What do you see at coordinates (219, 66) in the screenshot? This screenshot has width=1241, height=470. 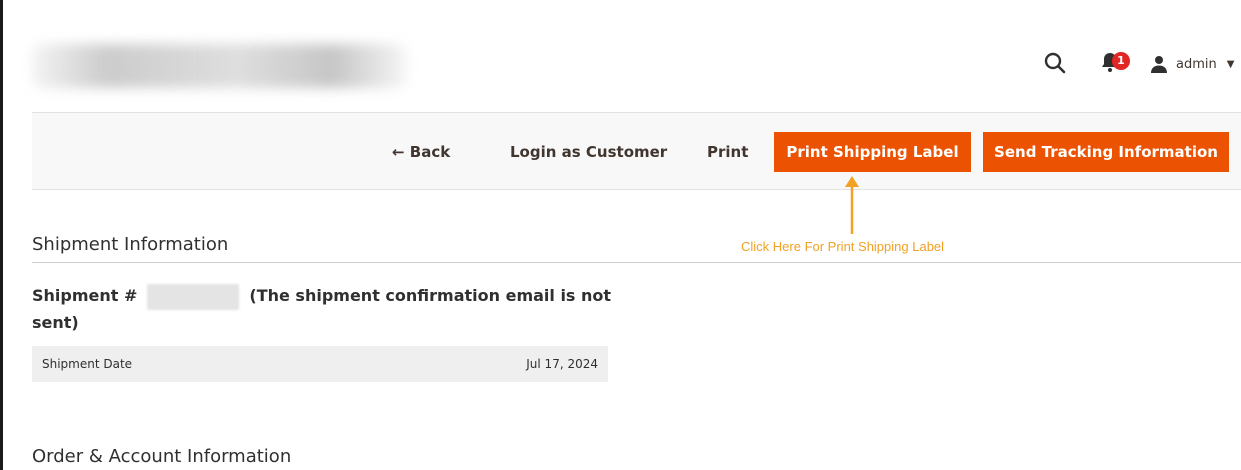 I see `blurred-page-title` at bounding box center [219, 66].